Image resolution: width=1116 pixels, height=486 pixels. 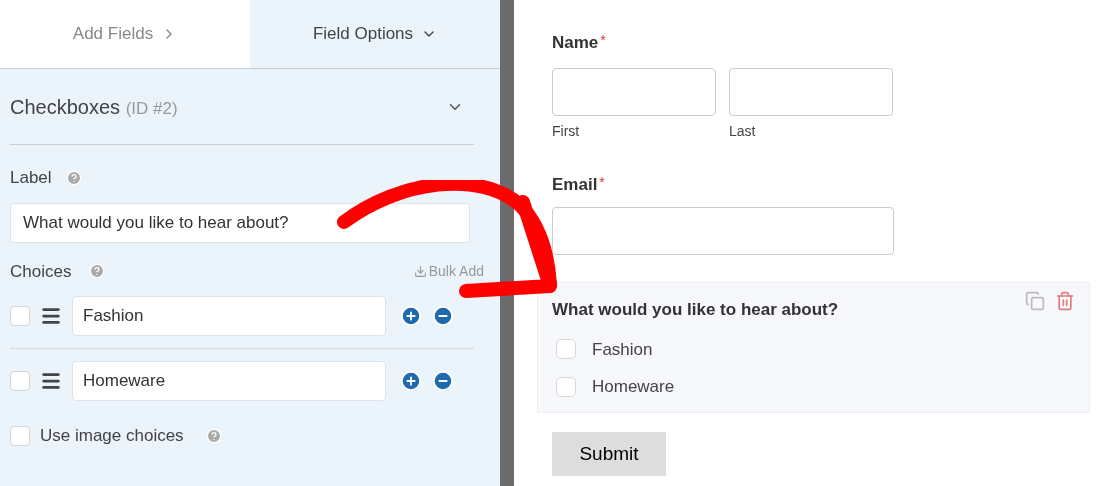 What do you see at coordinates (566, 131) in the screenshot?
I see `sublabel: First` at bounding box center [566, 131].